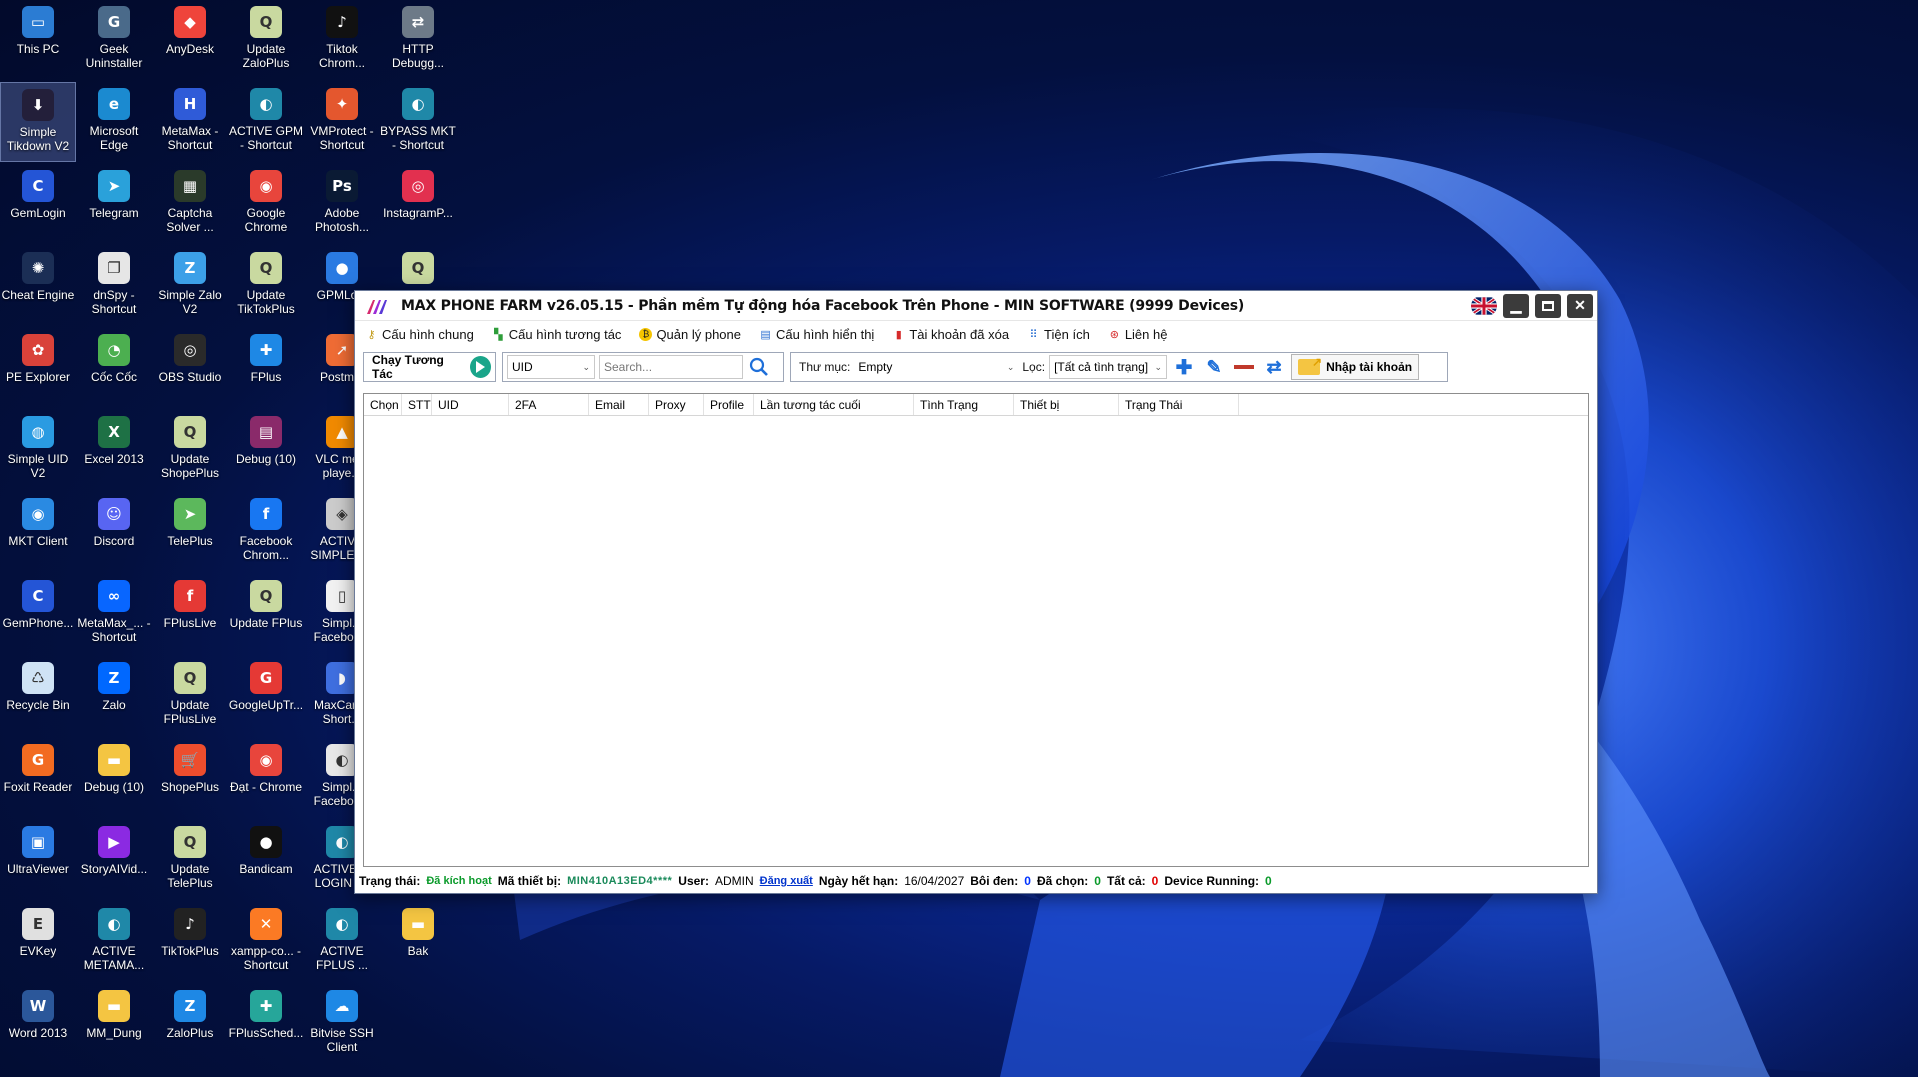 Image resolution: width=1918 pixels, height=1077 pixels. I want to click on desktop-shortcut: e Microsoft Edge, so click(114, 122).